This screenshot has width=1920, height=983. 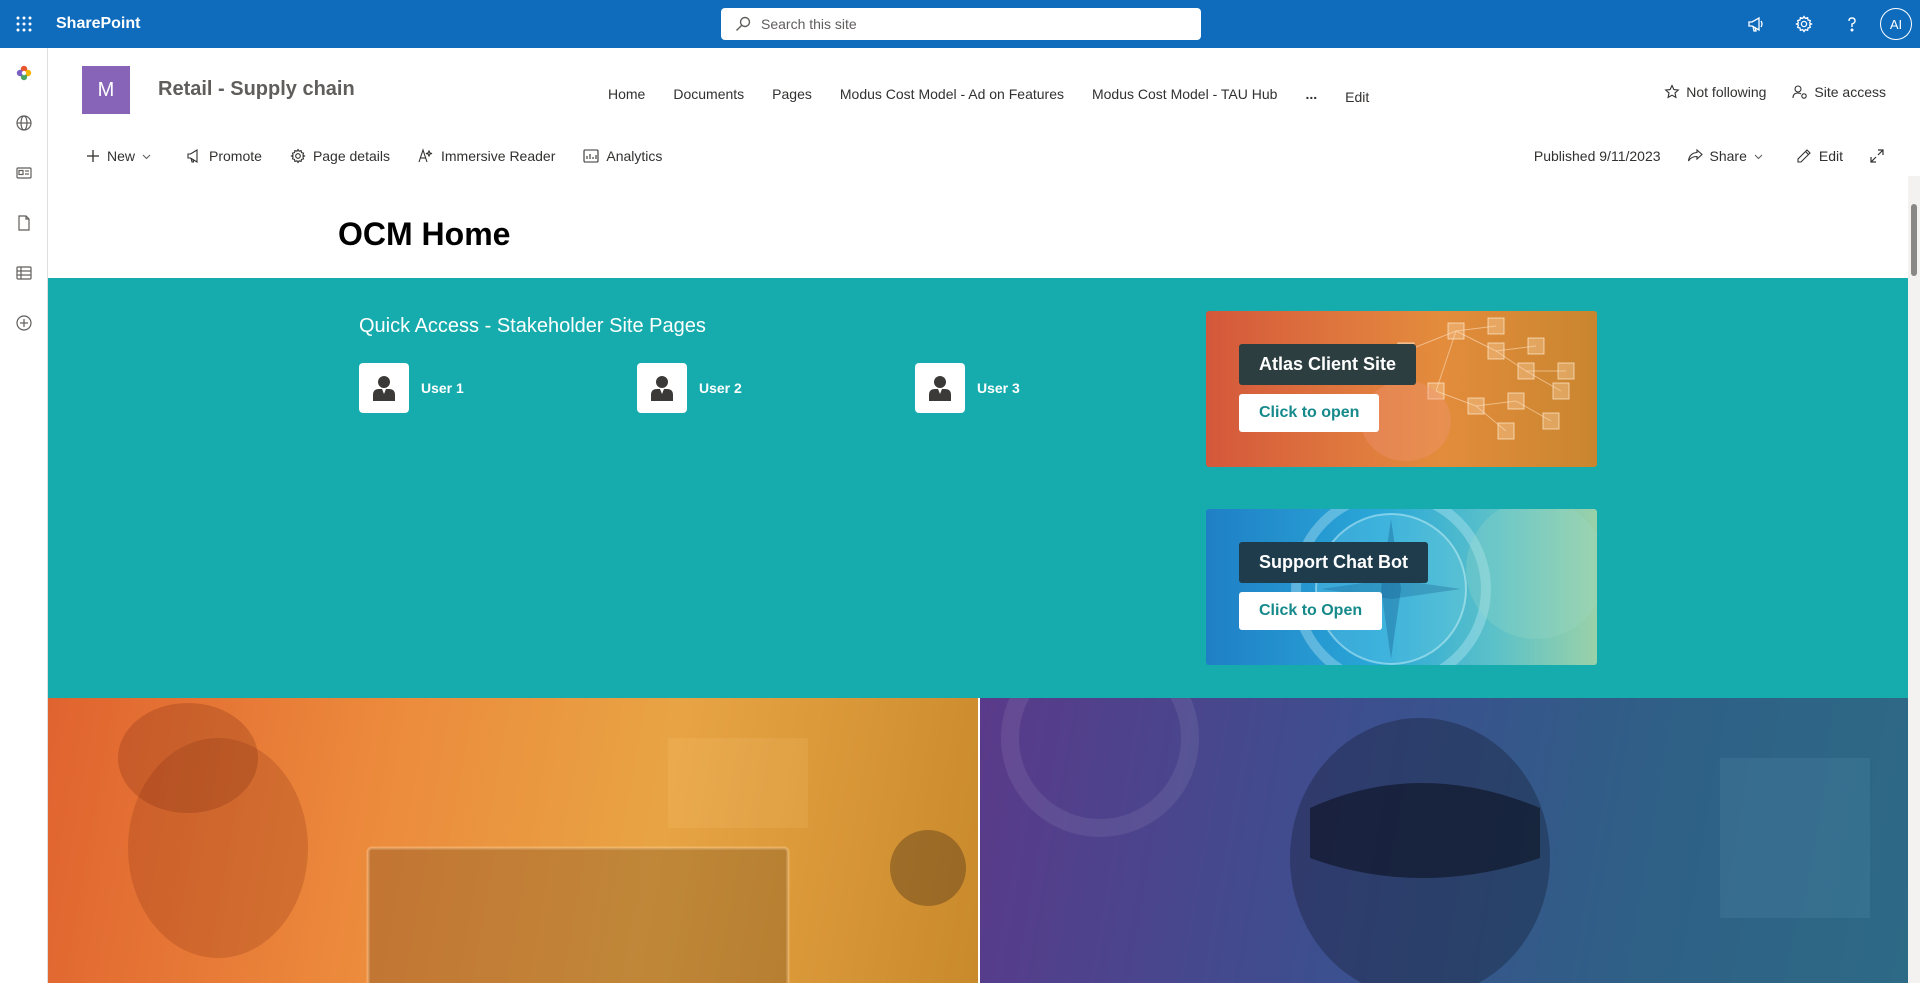 I want to click on app-launcher-icon, so click(x=24, y=24).